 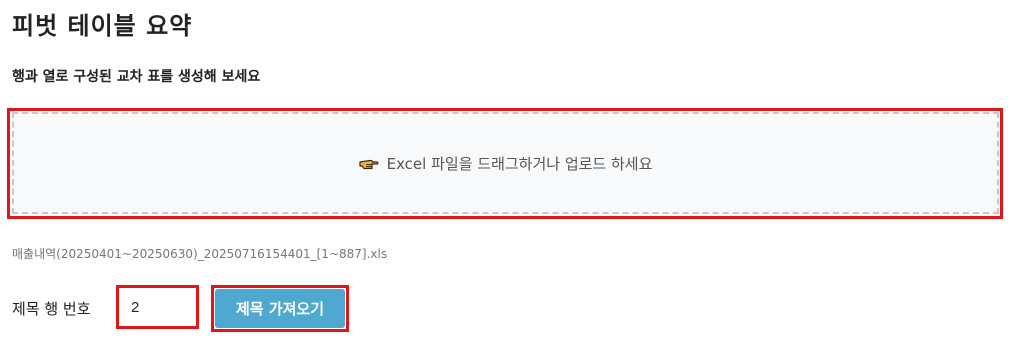 I want to click on fetch-headers-button: 제목 가져오기, so click(x=280, y=308).